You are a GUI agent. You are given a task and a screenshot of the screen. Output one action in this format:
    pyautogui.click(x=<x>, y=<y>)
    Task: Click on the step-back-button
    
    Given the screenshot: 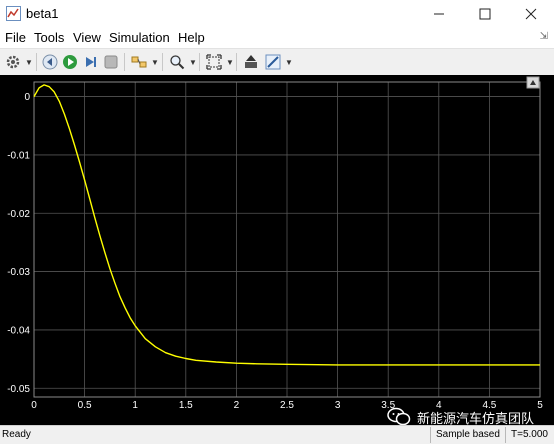 What is the action you would take?
    pyautogui.click(x=50, y=62)
    